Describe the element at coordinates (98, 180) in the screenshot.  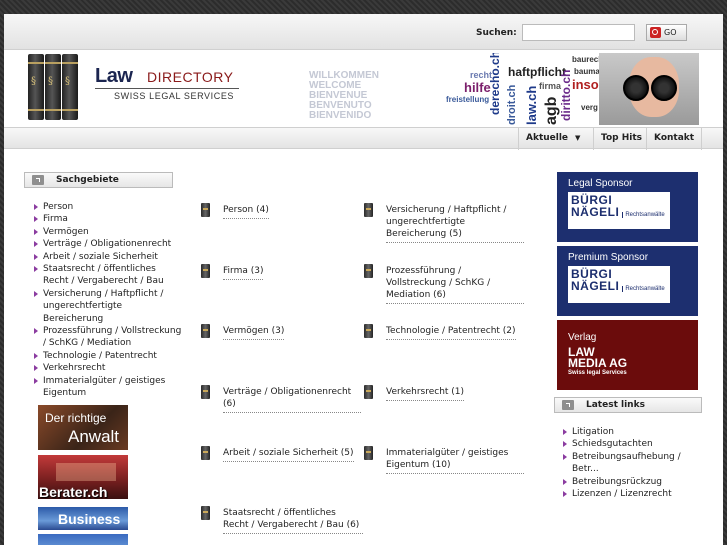
I see `sachgebiete-header: Sachgebiete` at that location.